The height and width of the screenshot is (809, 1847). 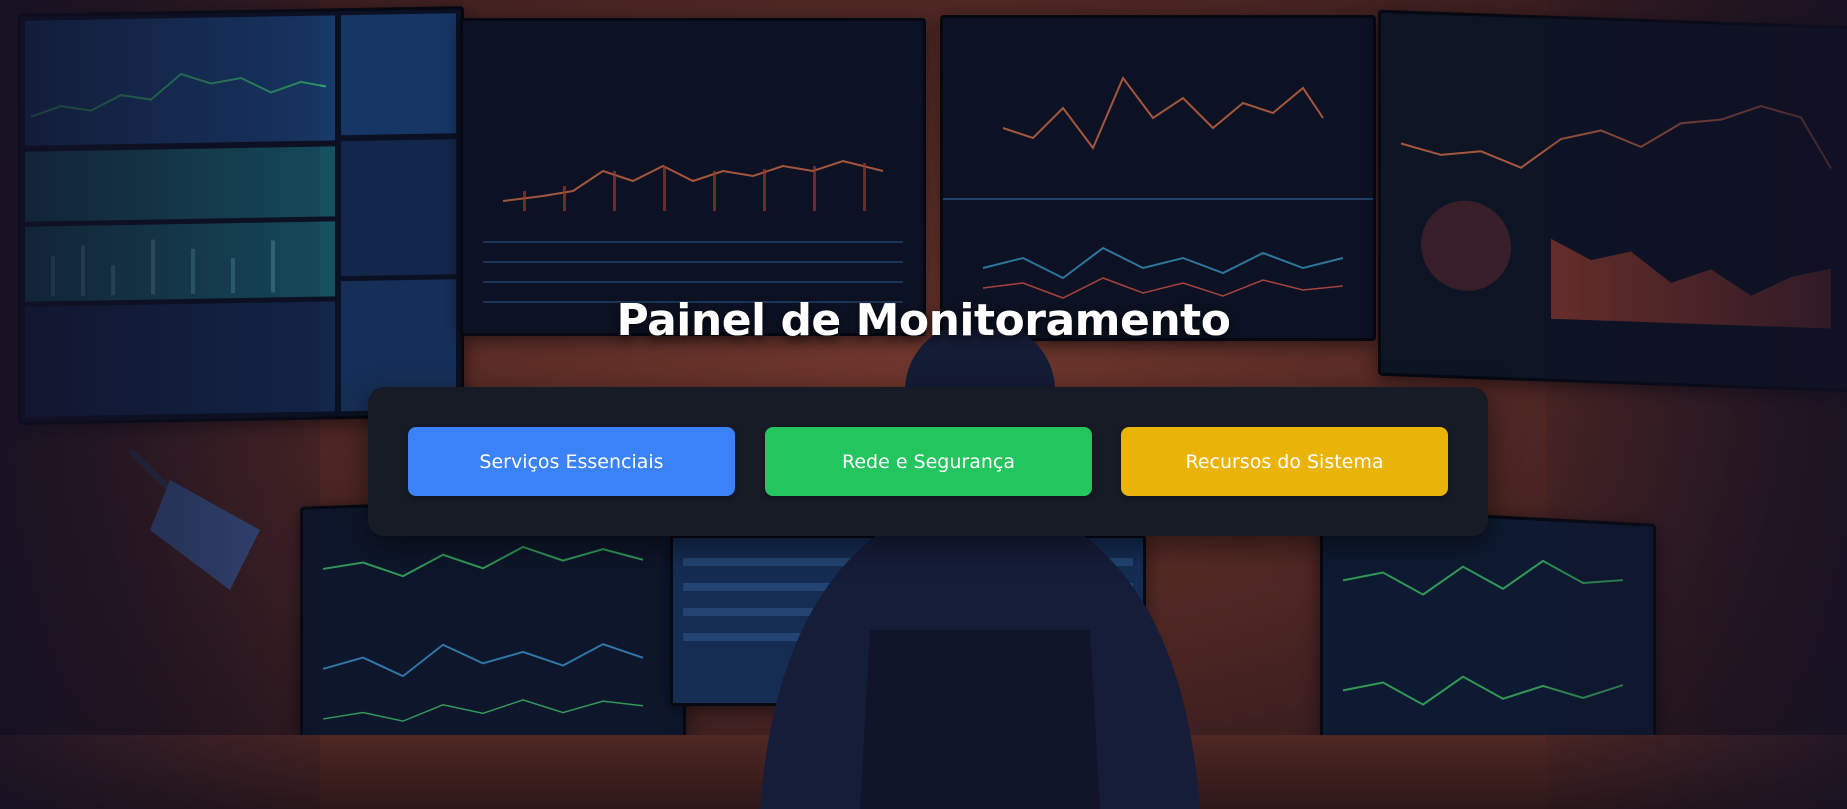 What do you see at coordinates (571, 461) in the screenshot?
I see `essential-services-button: Serviços Essenciais` at bounding box center [571, 461].